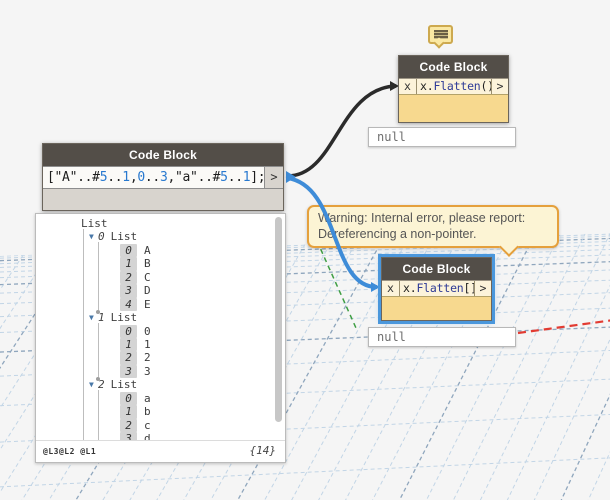  Describe the element at coordinates (195, 264) in the screenshot. I see `list-item: 1B` at that location.